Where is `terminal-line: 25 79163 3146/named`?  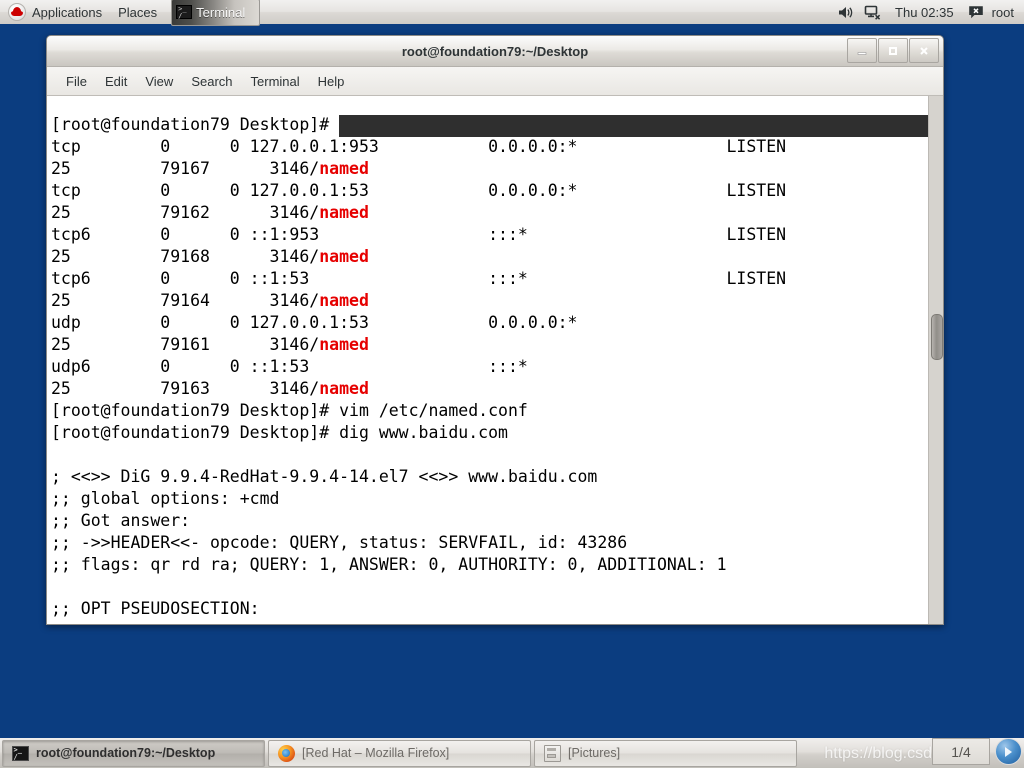
terminal-line: 25 79163 3146/named is located at coordinates (489, 389).